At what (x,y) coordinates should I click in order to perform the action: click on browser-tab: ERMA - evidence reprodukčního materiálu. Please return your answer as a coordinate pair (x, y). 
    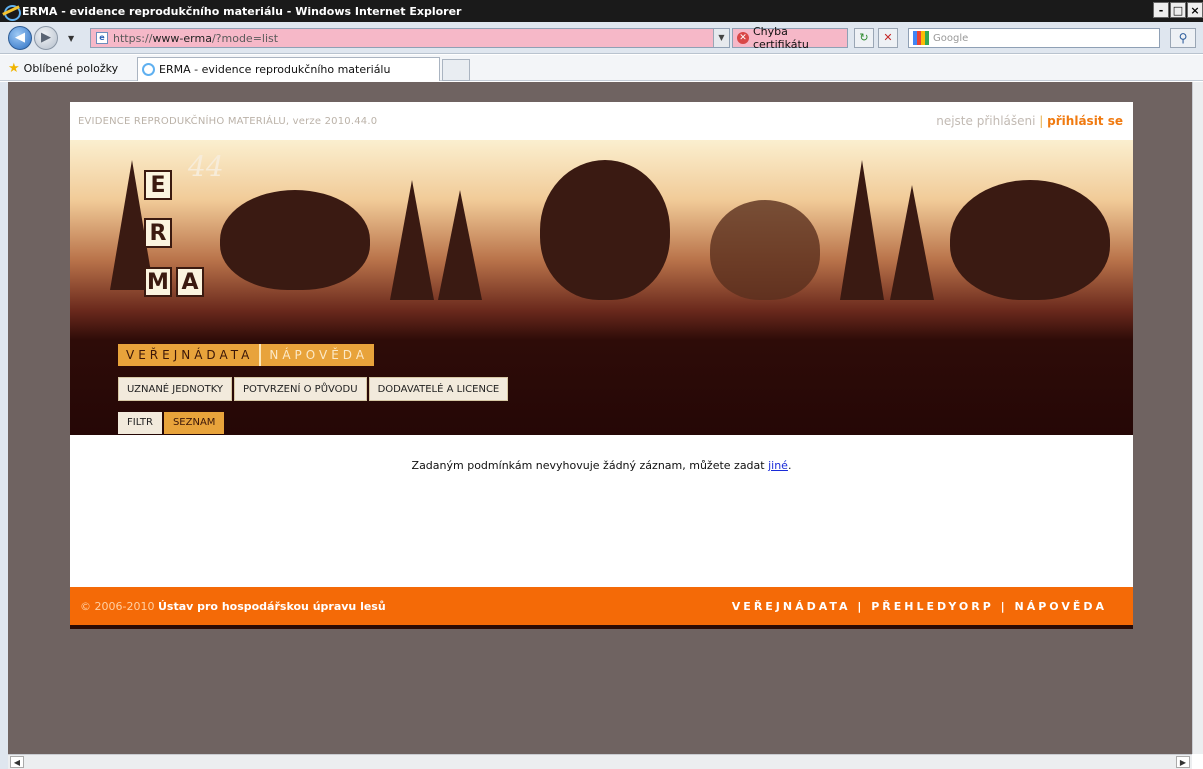
    Looking at the image, I should click on (288, 69).